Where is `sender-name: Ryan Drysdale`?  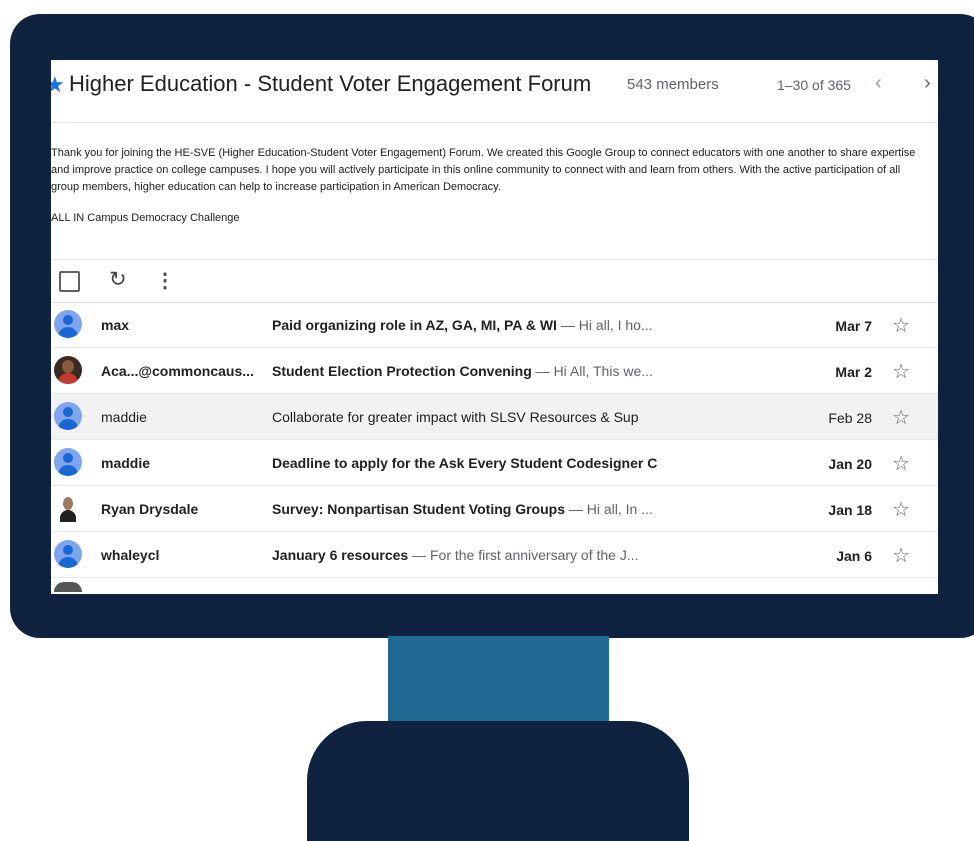
sender-name: Ryan Drysdale is located at coordinates (150, 509).